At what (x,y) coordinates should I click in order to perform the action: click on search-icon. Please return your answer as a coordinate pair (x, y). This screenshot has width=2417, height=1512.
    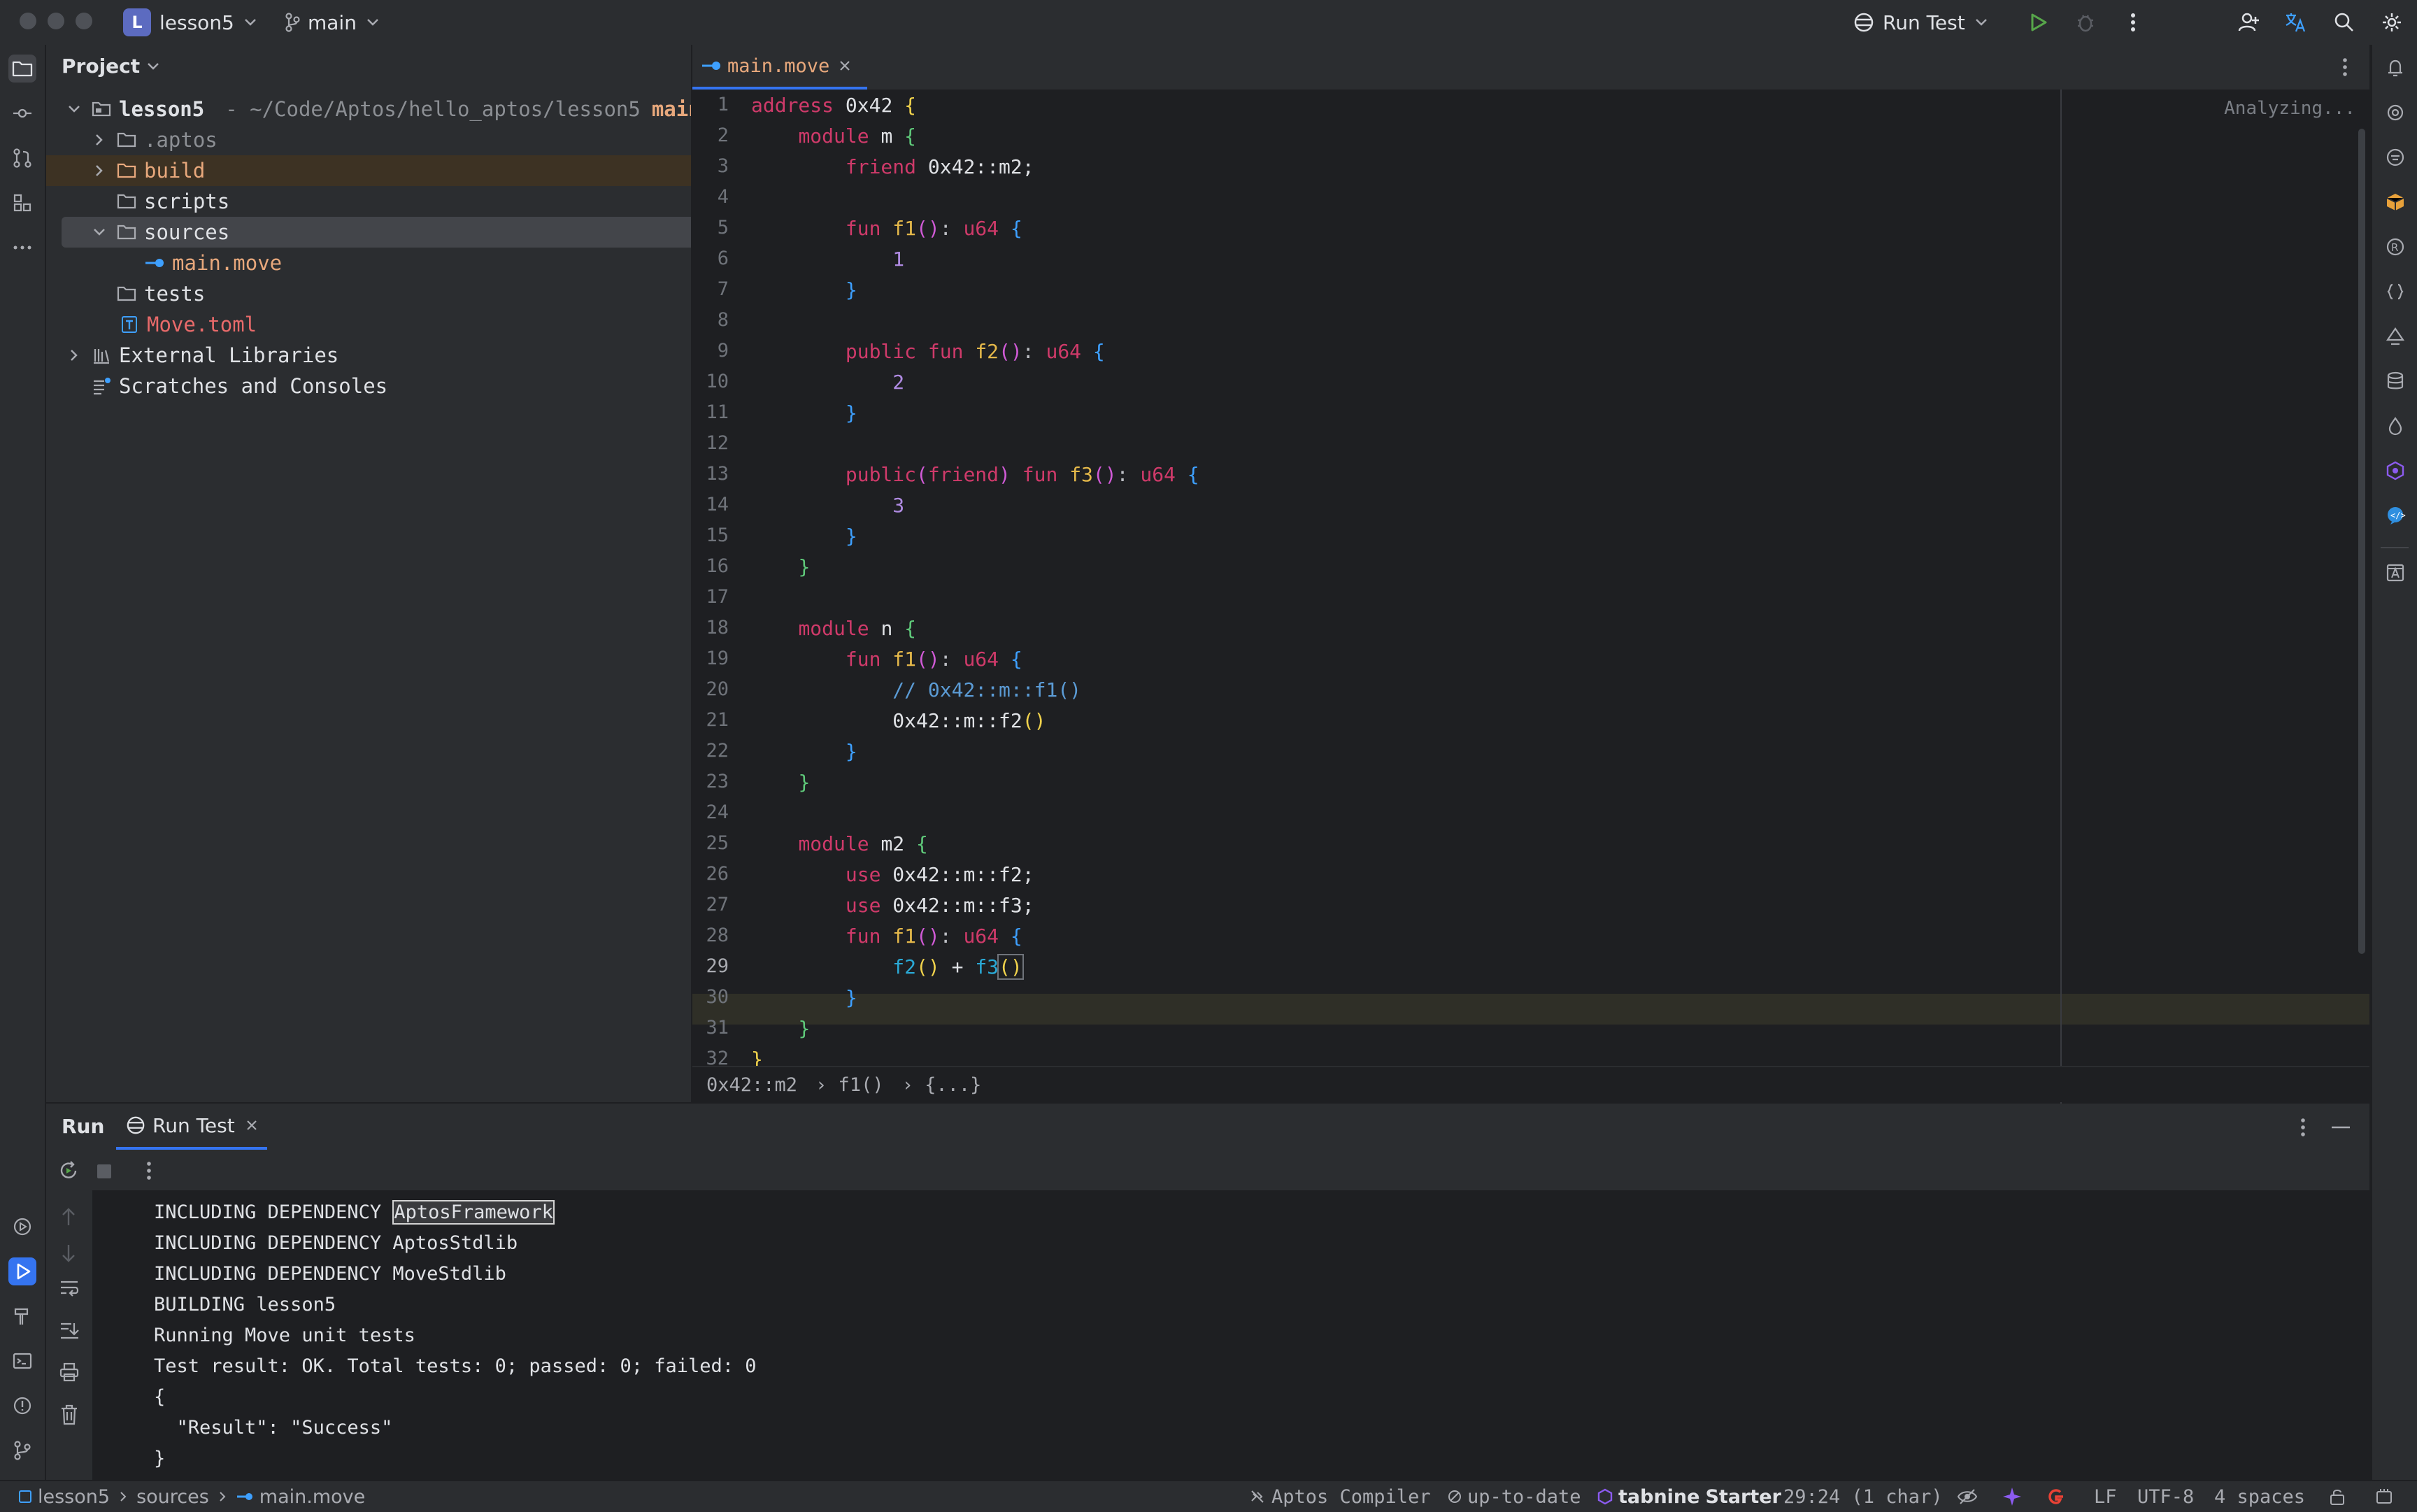
    Looking at the image, I should click on (2344, 22).